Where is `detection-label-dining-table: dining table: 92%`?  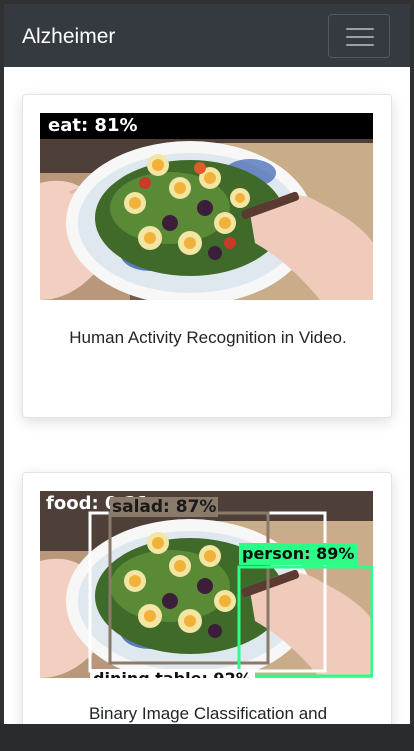 detection-label-dining-table: dining table: 92% is located at coordinates (172, 673).